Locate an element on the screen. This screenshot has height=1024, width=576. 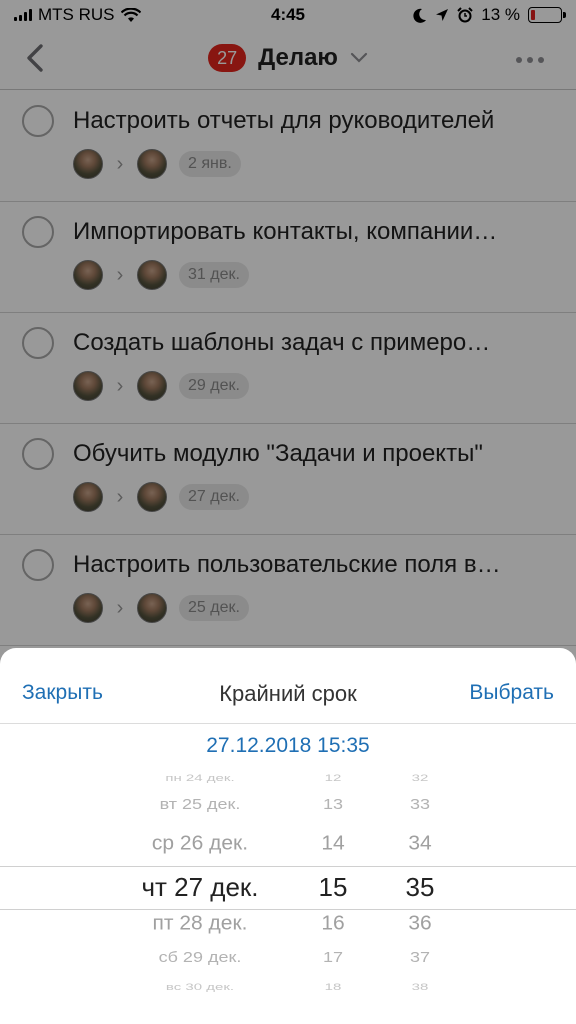
hour-option: 15 is located at coordinates (333, 887).